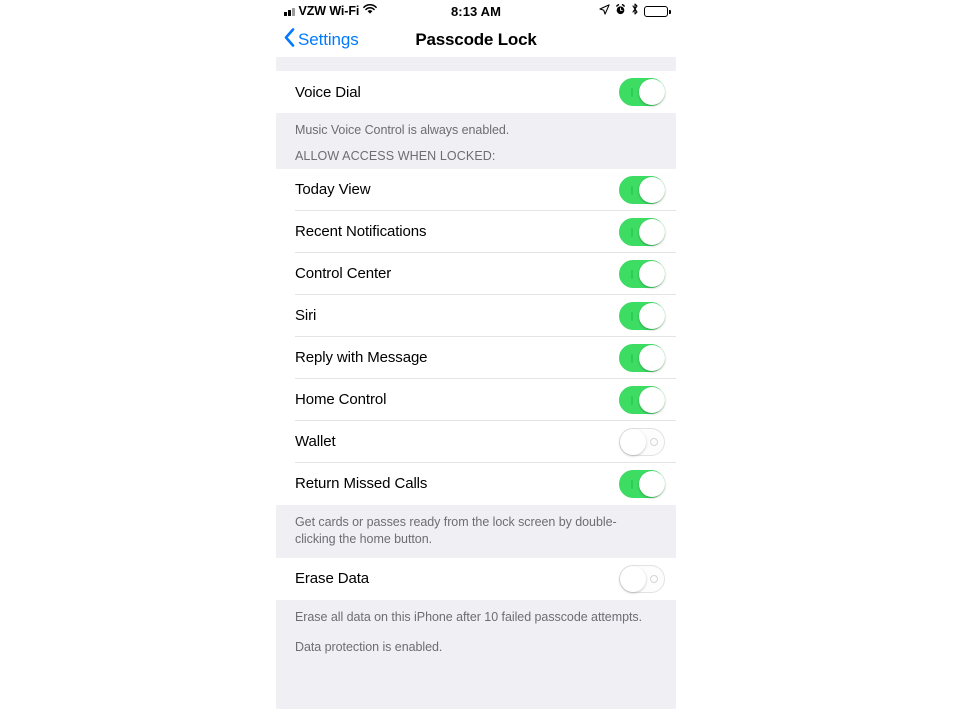 This screenshot has height=709, width=960. What do you see at coordinates (476, 189) in the screenshot?
I see `row-today-view: Today View` at bounding box center [476, 189].